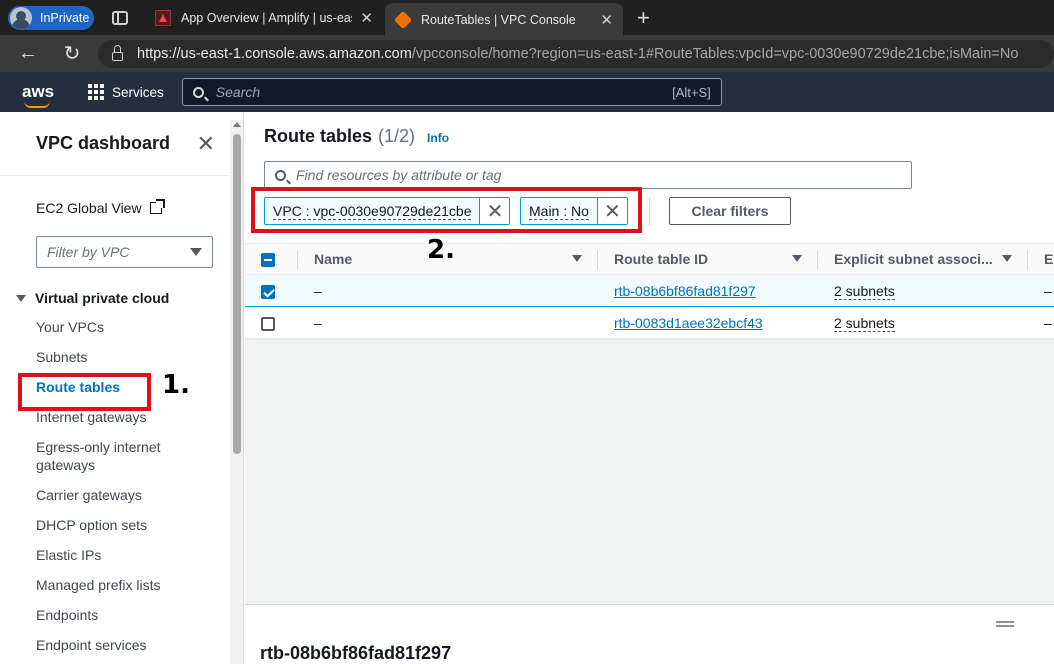  I want to click on vpc-favicon-icon, so click(403, 19).